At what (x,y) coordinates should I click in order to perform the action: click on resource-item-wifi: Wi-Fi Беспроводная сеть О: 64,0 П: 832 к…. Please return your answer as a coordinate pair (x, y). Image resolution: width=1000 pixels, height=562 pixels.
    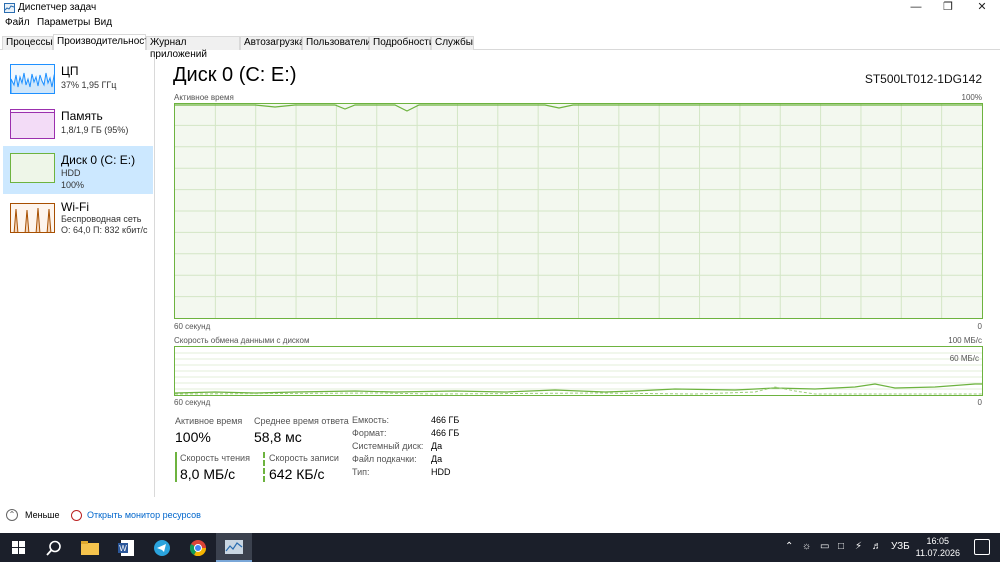
    Looking at the image, I should click on (78, 221).